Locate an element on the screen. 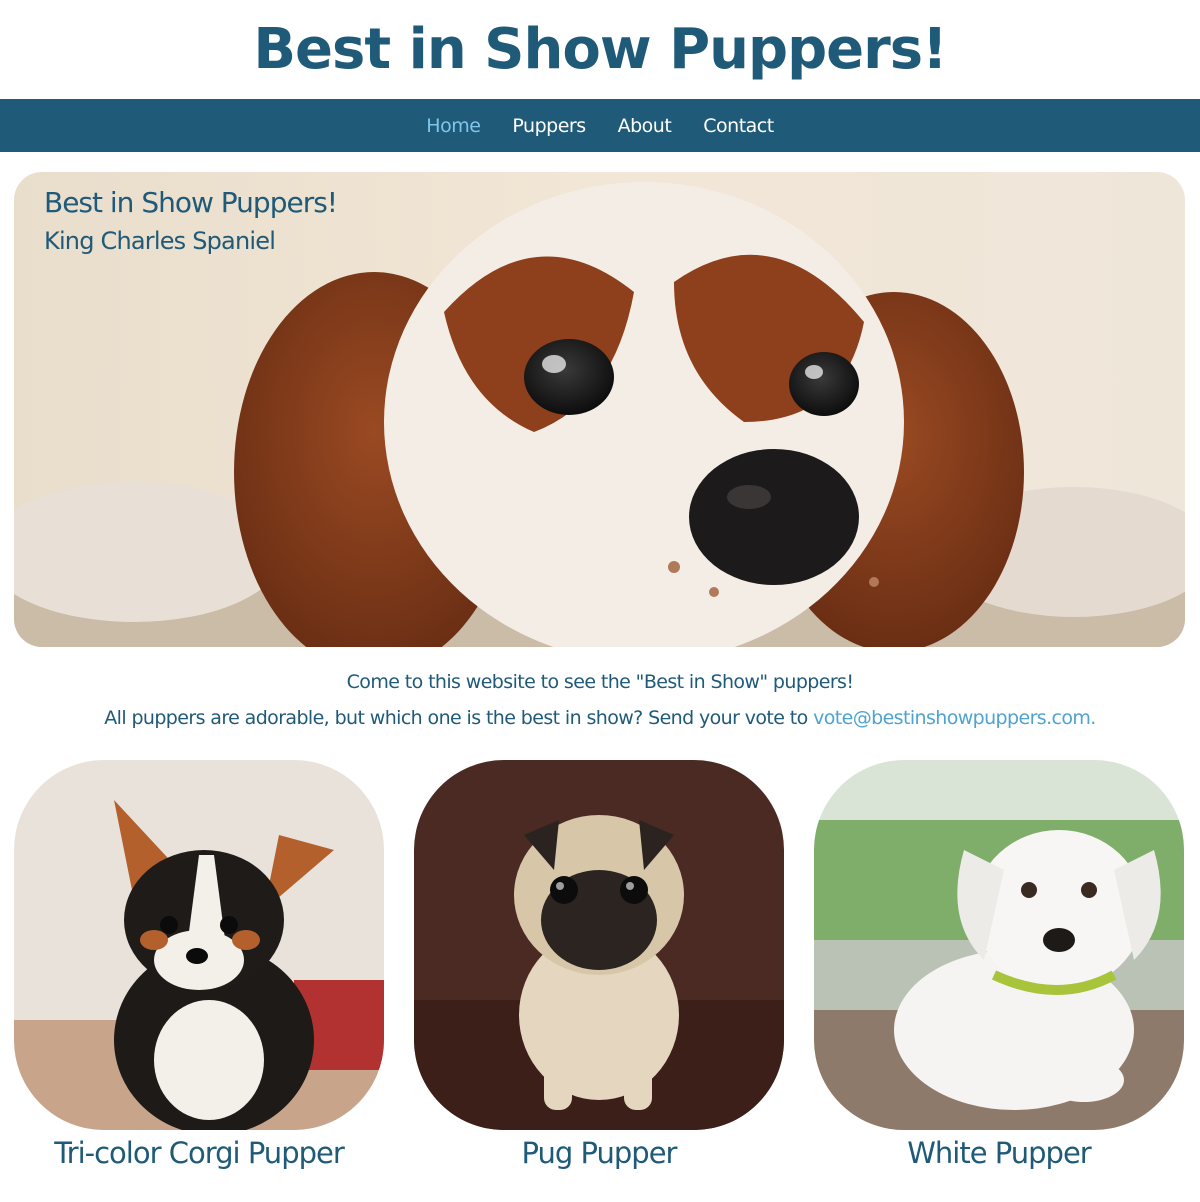  site-header: Best in Show Puppers! is located at coordinates (600, 49).